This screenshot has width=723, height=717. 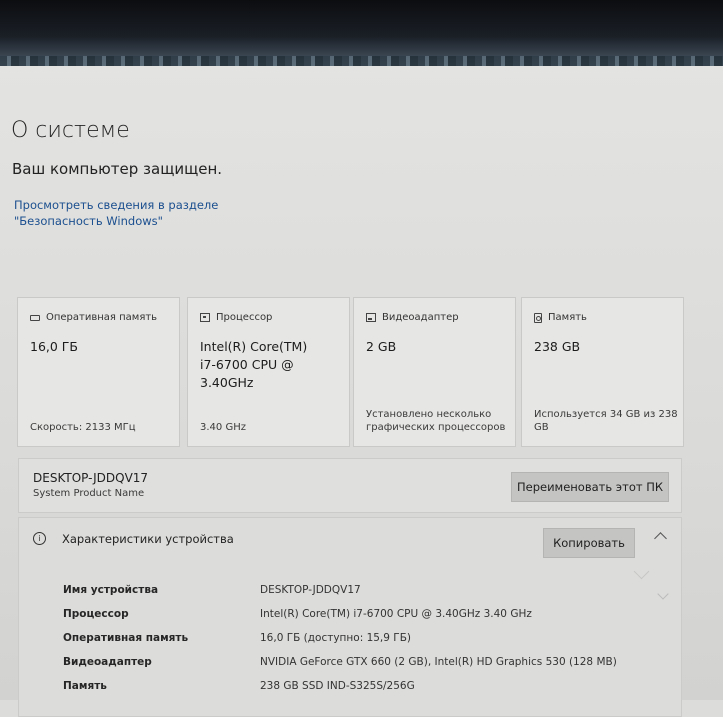 I want to click on card-footer: Скорость: 2133 МГц, so click(x=83, y=427).